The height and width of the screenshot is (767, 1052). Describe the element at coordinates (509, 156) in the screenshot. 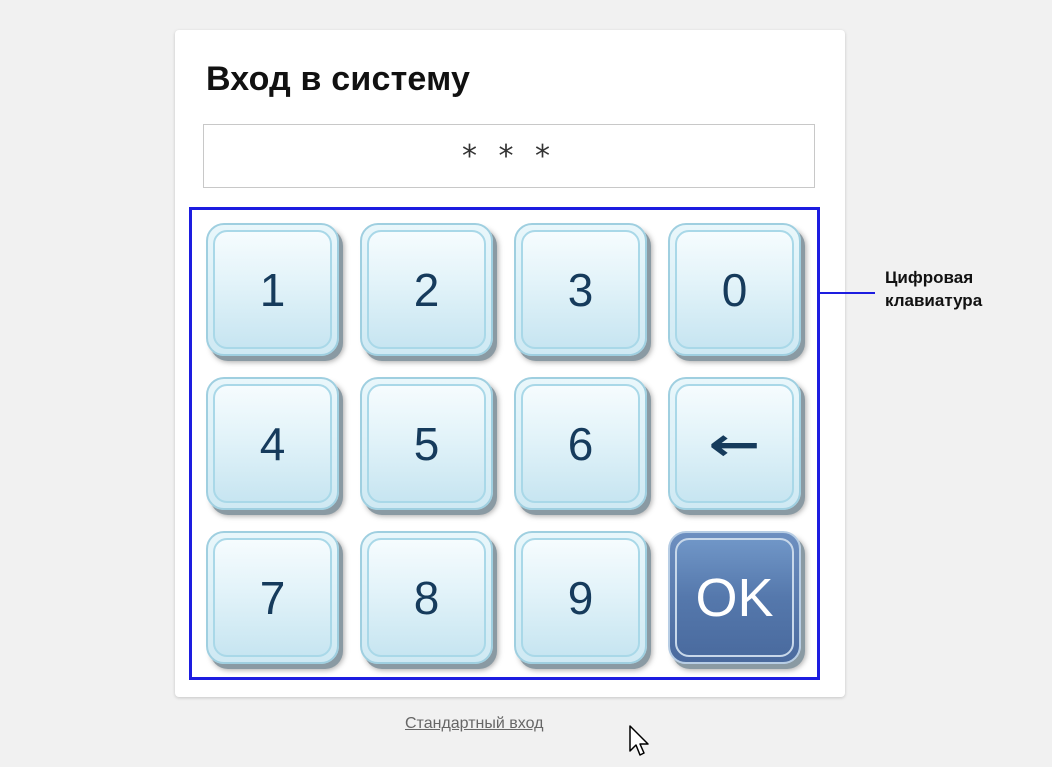

I see `pin-input: * * *` at that location.